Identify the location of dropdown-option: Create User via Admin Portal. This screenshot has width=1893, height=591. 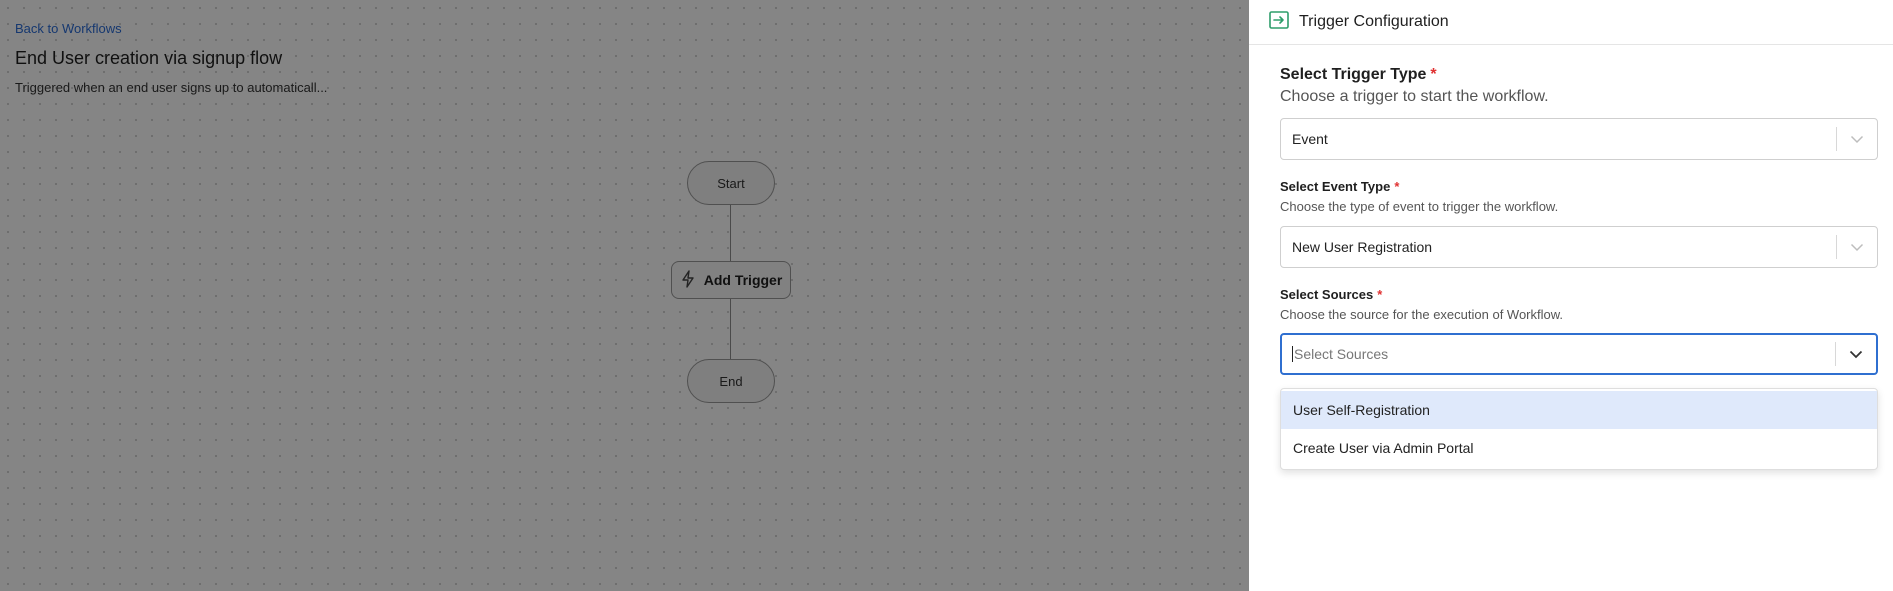
(1579, 448).